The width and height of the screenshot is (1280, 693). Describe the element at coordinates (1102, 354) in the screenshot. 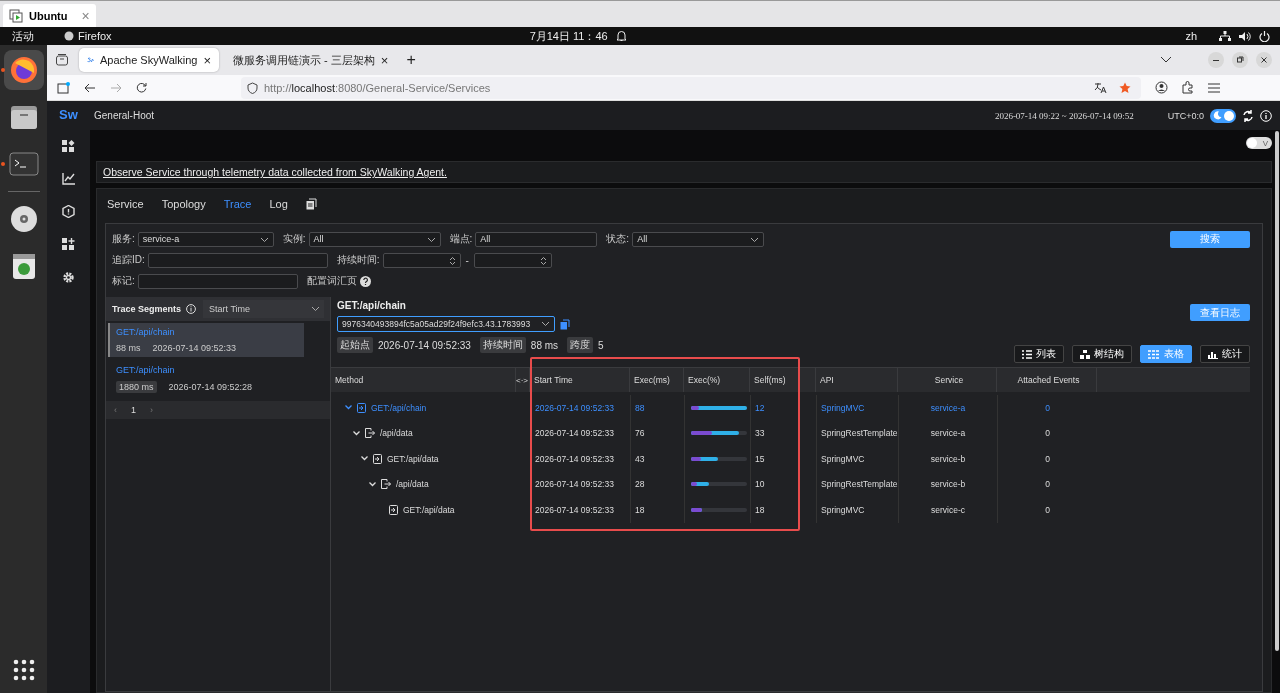

I see `view-button: 树结构` at that location.